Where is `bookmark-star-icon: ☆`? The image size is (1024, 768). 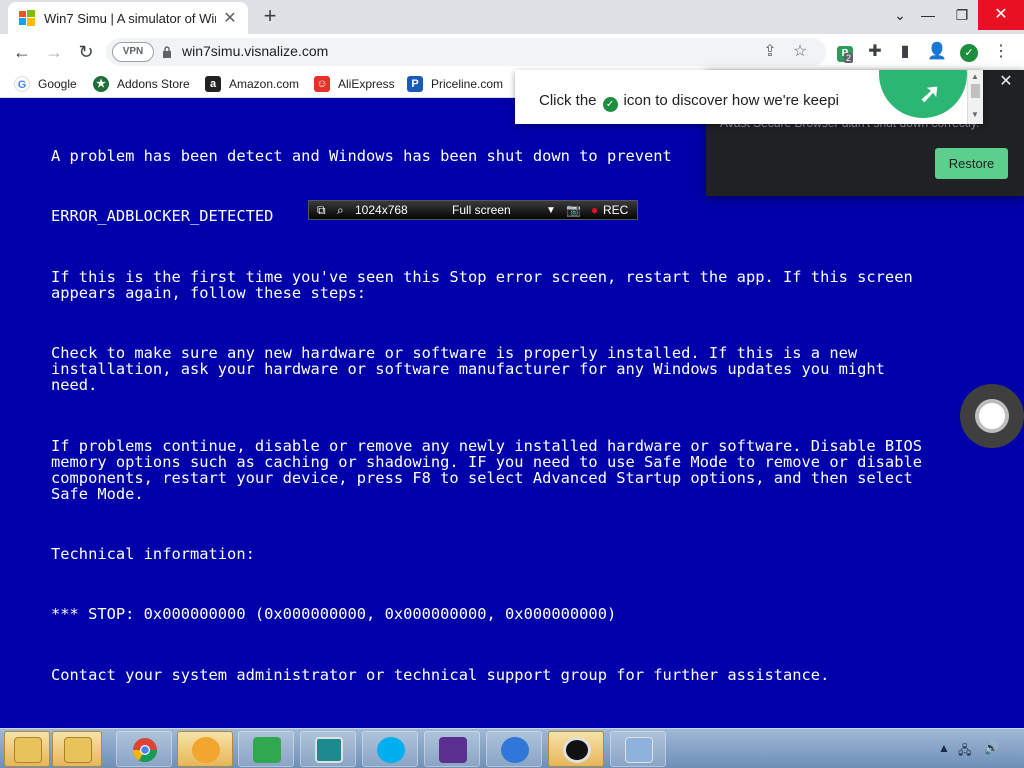 bookmark-star-icon: ☆ is located at coordinates (800, 52).